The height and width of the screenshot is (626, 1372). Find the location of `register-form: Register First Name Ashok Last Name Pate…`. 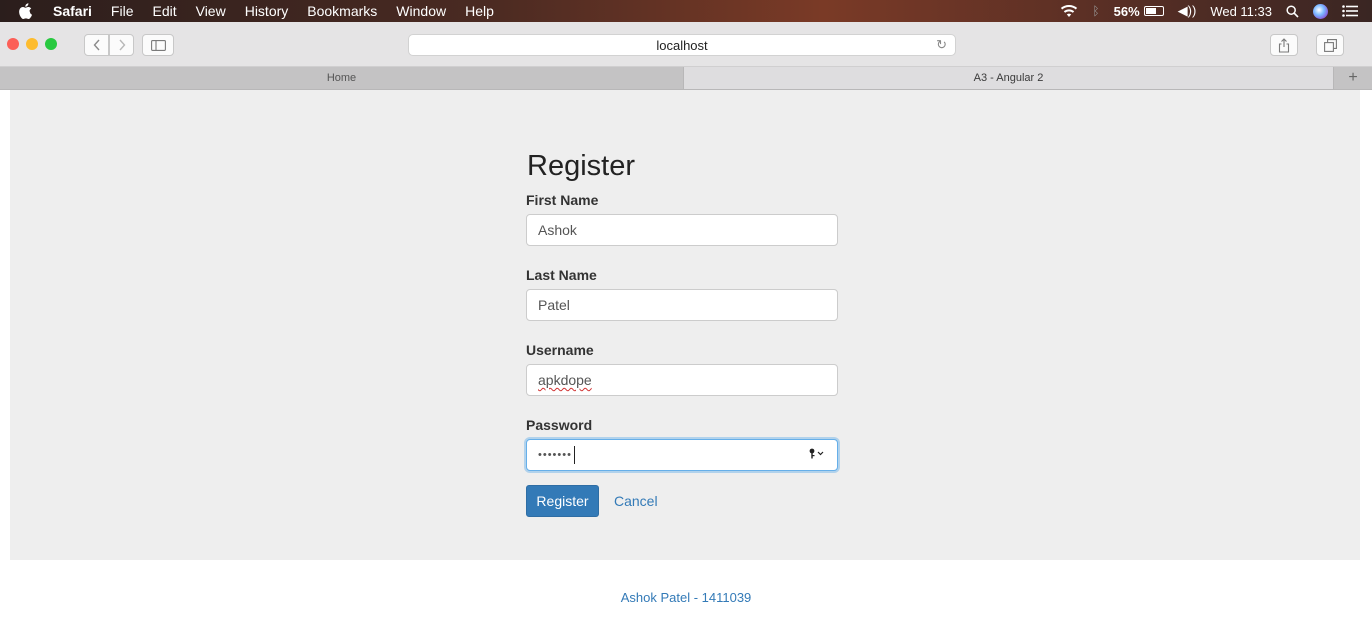

register-form: Register First Name Ashok Last Name Pate… is located at coordinates (682, 332).